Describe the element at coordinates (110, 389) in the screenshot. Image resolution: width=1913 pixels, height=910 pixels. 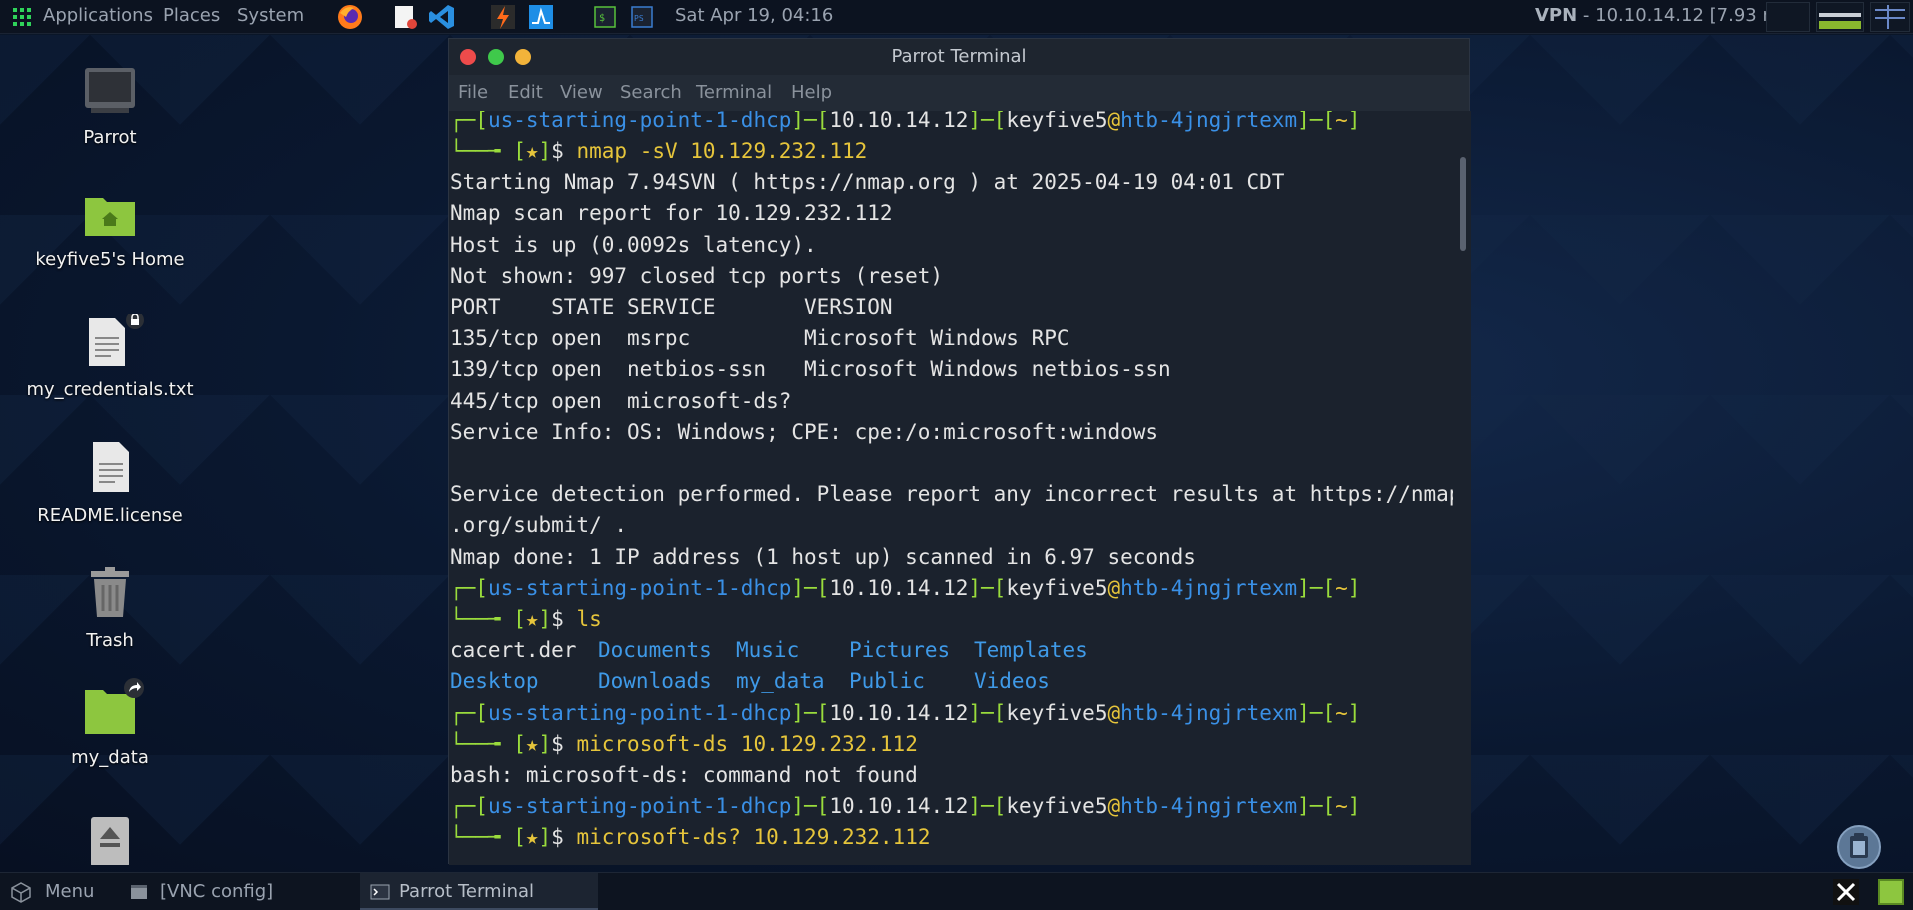
I see `desktop-icon-label: my_credentials.txt` at that location.